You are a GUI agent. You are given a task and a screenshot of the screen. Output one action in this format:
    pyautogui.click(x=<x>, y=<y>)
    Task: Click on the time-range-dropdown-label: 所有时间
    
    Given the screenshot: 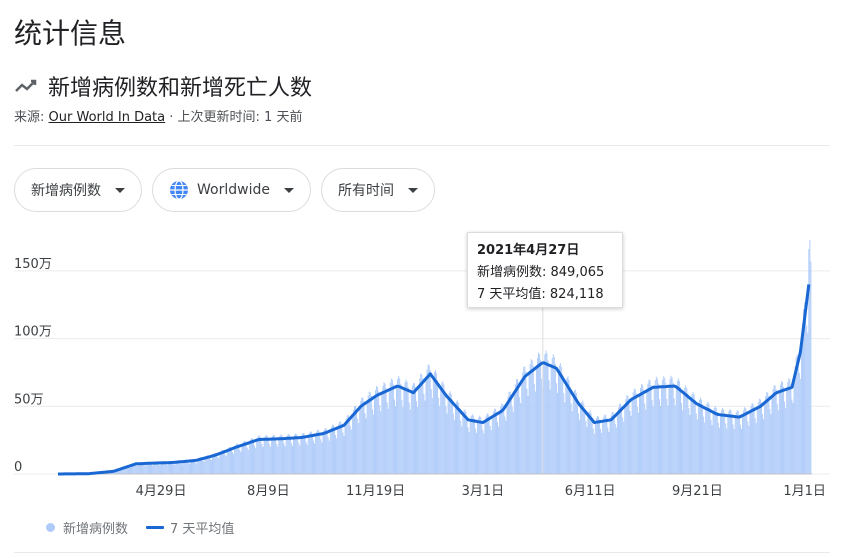 What is the action you would take?
    pyautogui.click(x=365, y=191)
    